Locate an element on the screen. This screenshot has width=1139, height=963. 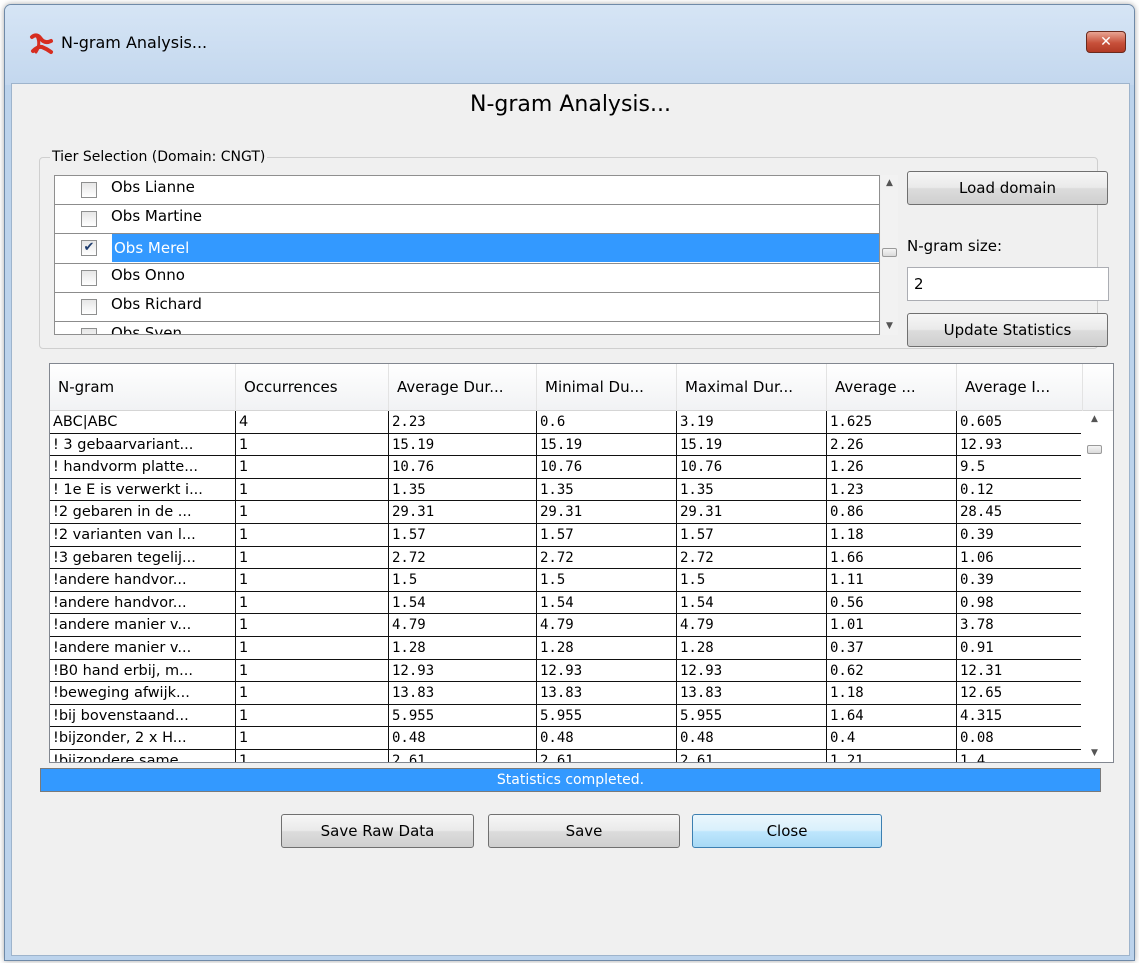
table-row: !andere handvor... 1 1.5 1.5 1.5 1.11 0.39 is located at coordinates (565, 580).